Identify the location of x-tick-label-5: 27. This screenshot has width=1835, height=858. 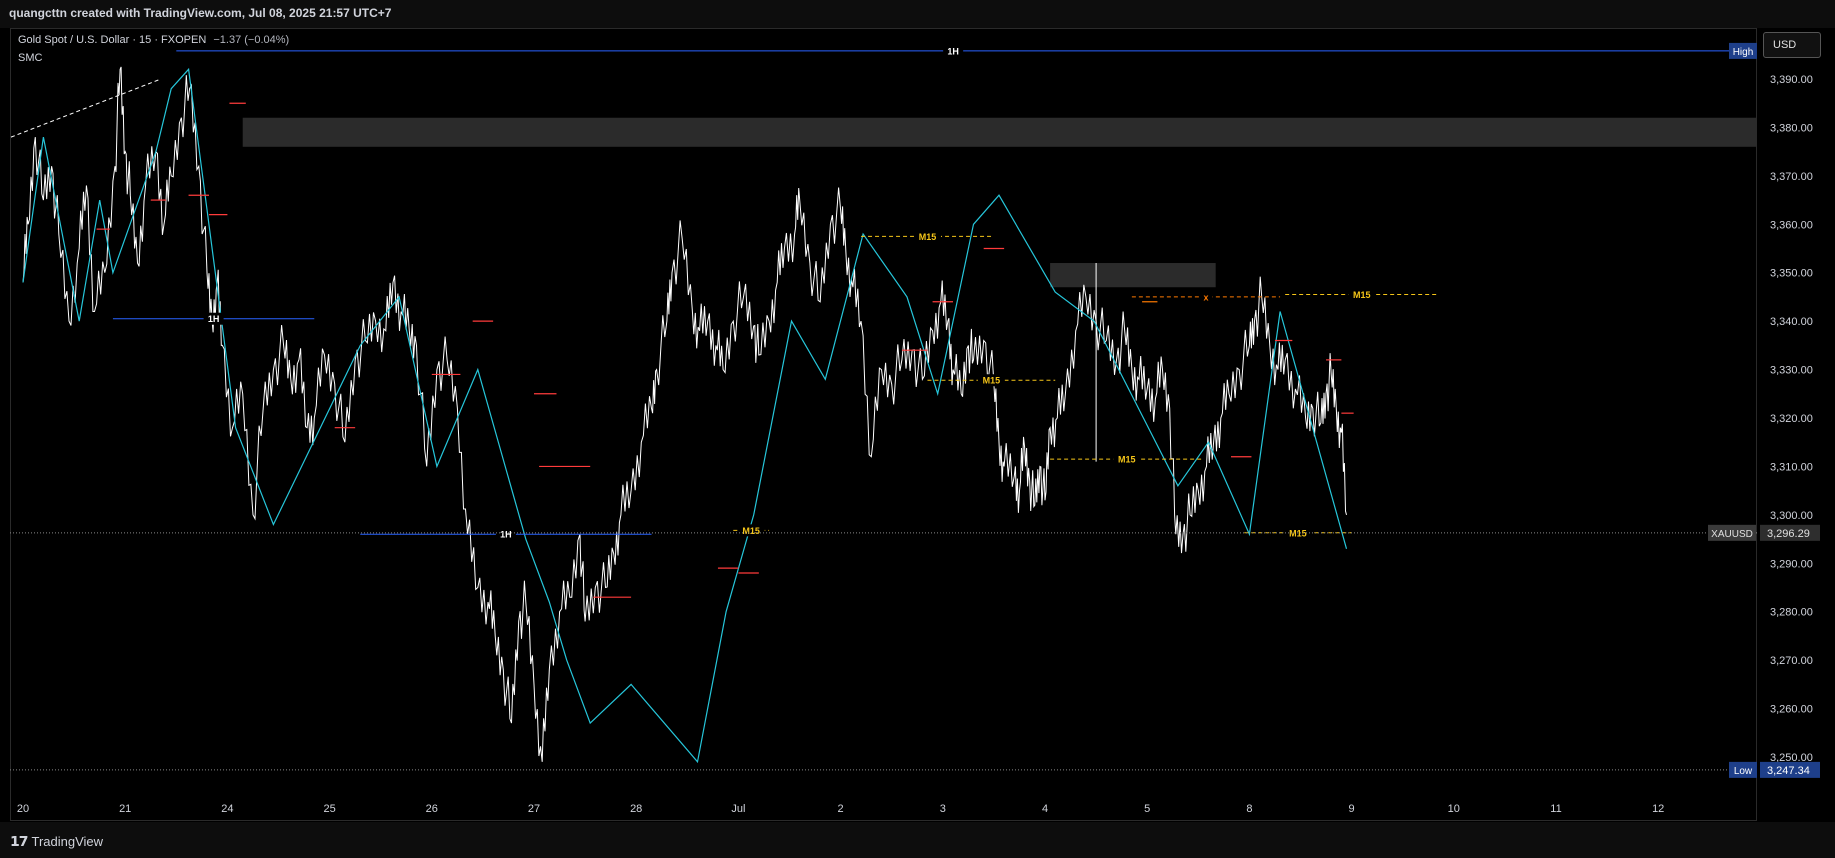
(534, 809).